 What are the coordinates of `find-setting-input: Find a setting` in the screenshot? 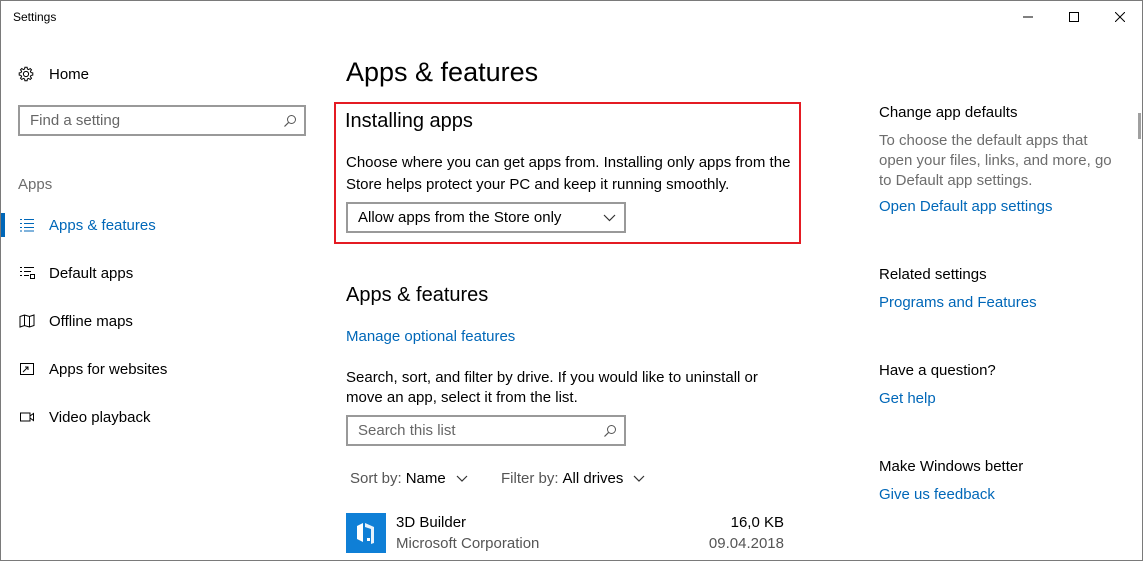 It's located at (162, 120).